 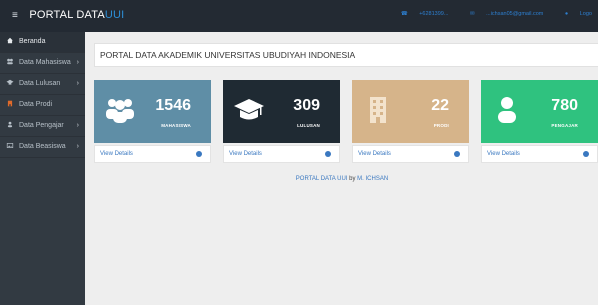 What do you see at coordinates (10, 40) in the screenshot?
I see `home-icon` at bounding box center [10, 40].